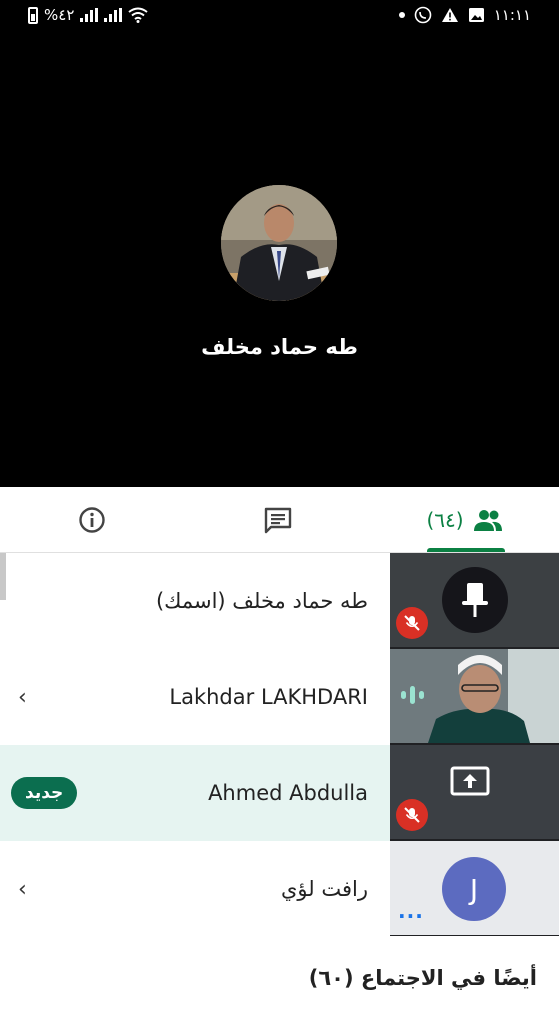  I want to click on participant-name: رافت لؤي, so click(324, 889).